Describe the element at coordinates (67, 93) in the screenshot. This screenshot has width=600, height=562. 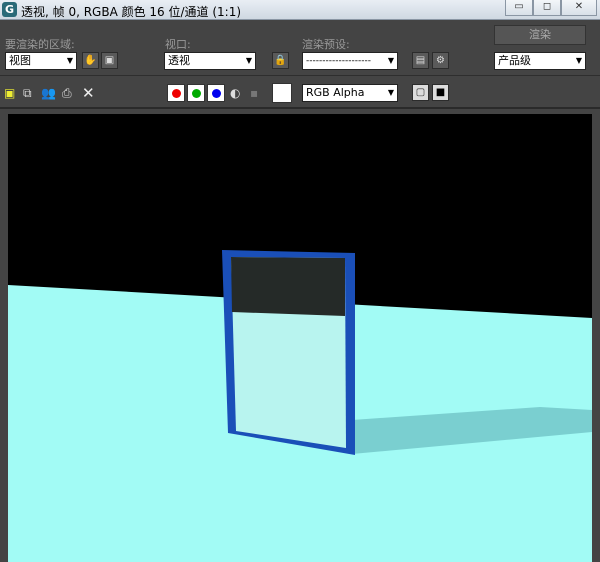
I see `print-icon: ⎙` at that location.